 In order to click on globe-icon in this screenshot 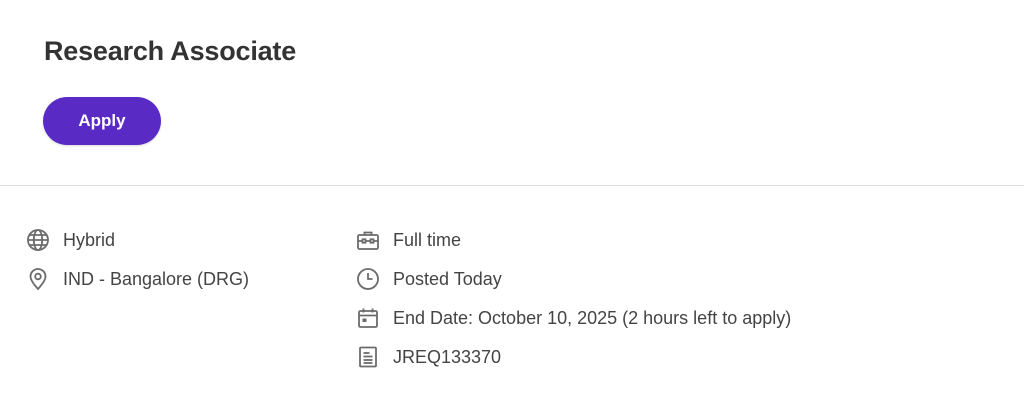, I will do `click(38, 240)`.